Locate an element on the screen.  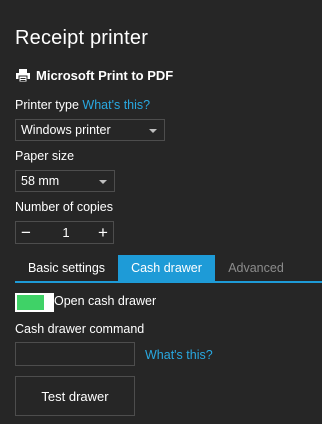
paper-size-selected: 58 mm is located at coordinates (40, 181).